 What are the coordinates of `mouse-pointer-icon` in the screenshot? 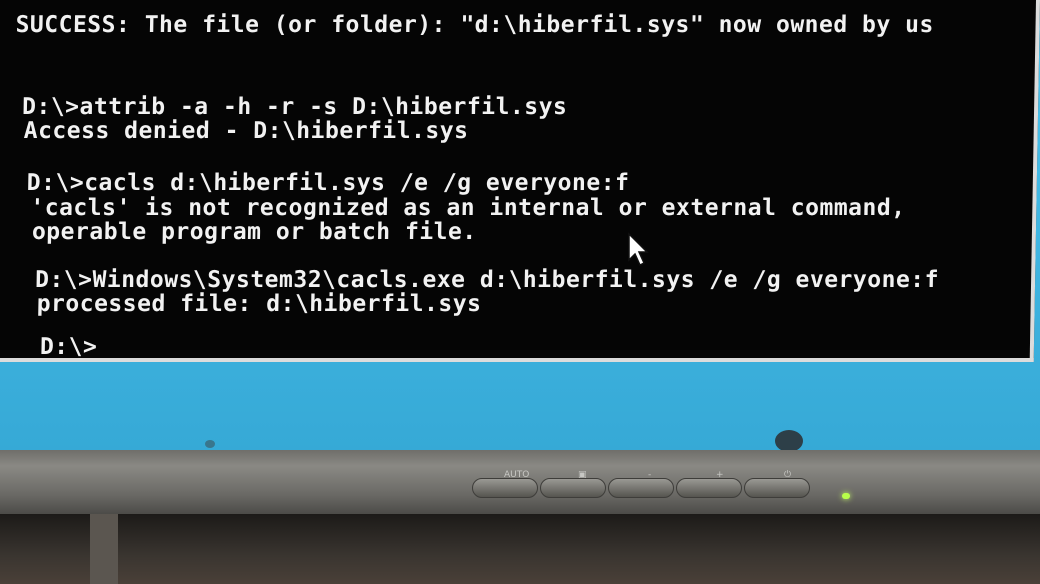 It's located at (638, 249).